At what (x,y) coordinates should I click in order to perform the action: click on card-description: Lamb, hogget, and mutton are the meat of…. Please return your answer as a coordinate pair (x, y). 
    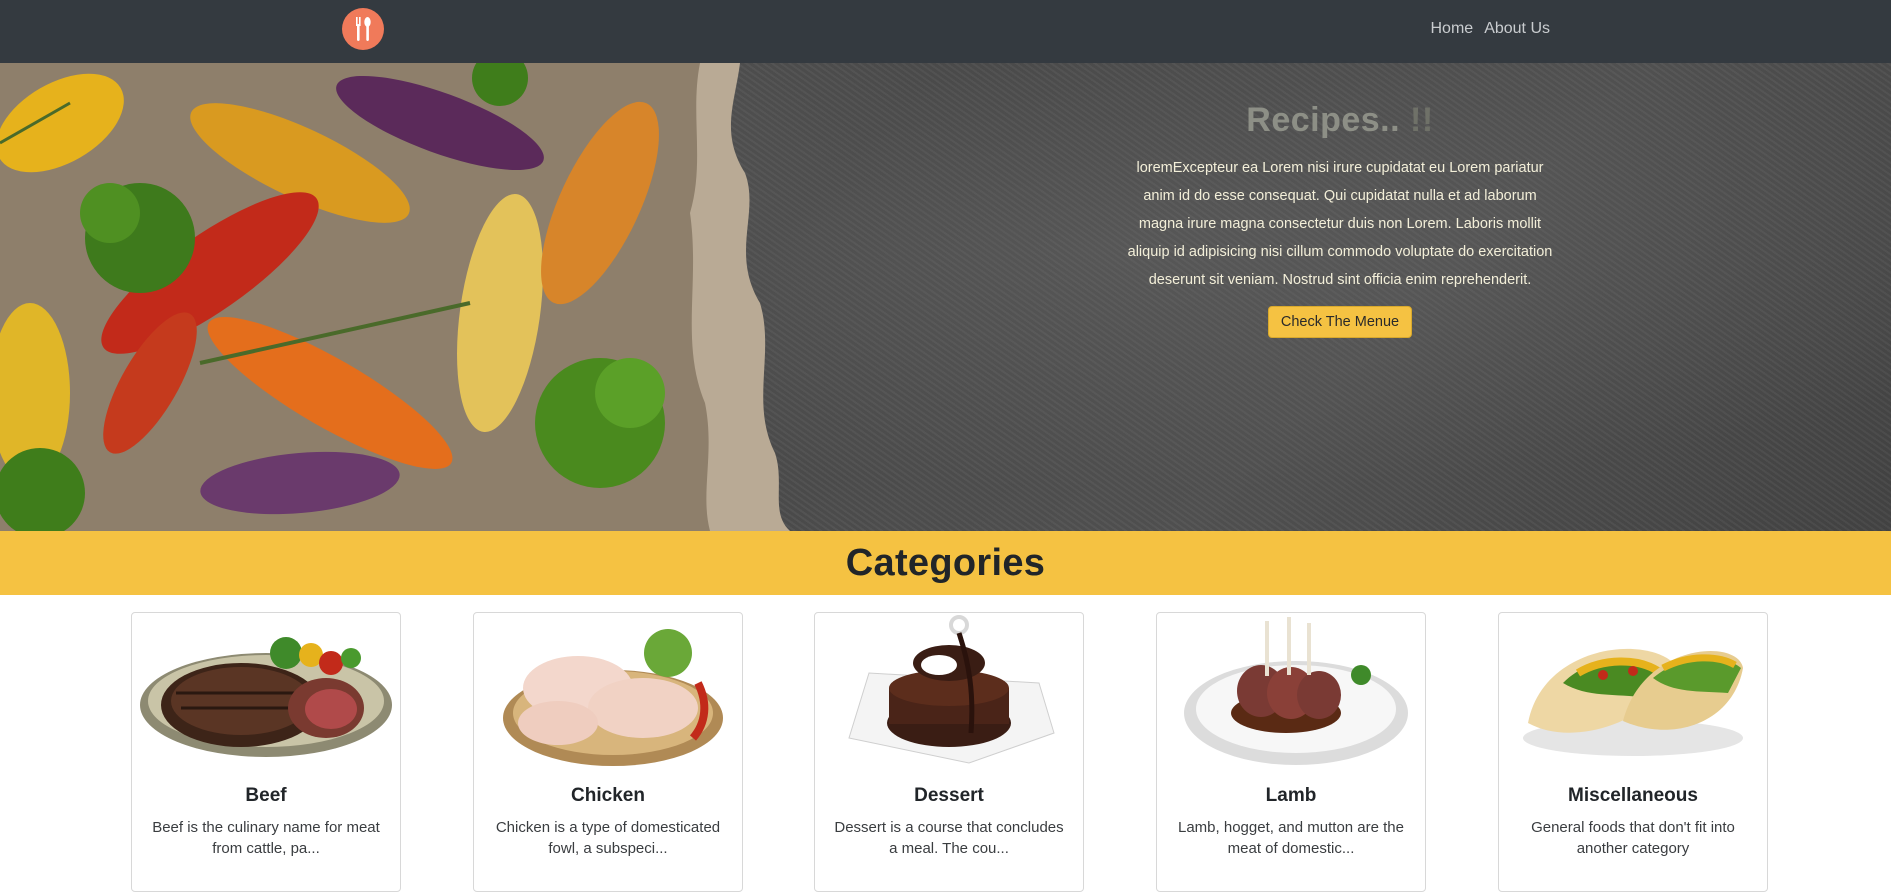
    Looking at the image, I should click on (1291, 838).